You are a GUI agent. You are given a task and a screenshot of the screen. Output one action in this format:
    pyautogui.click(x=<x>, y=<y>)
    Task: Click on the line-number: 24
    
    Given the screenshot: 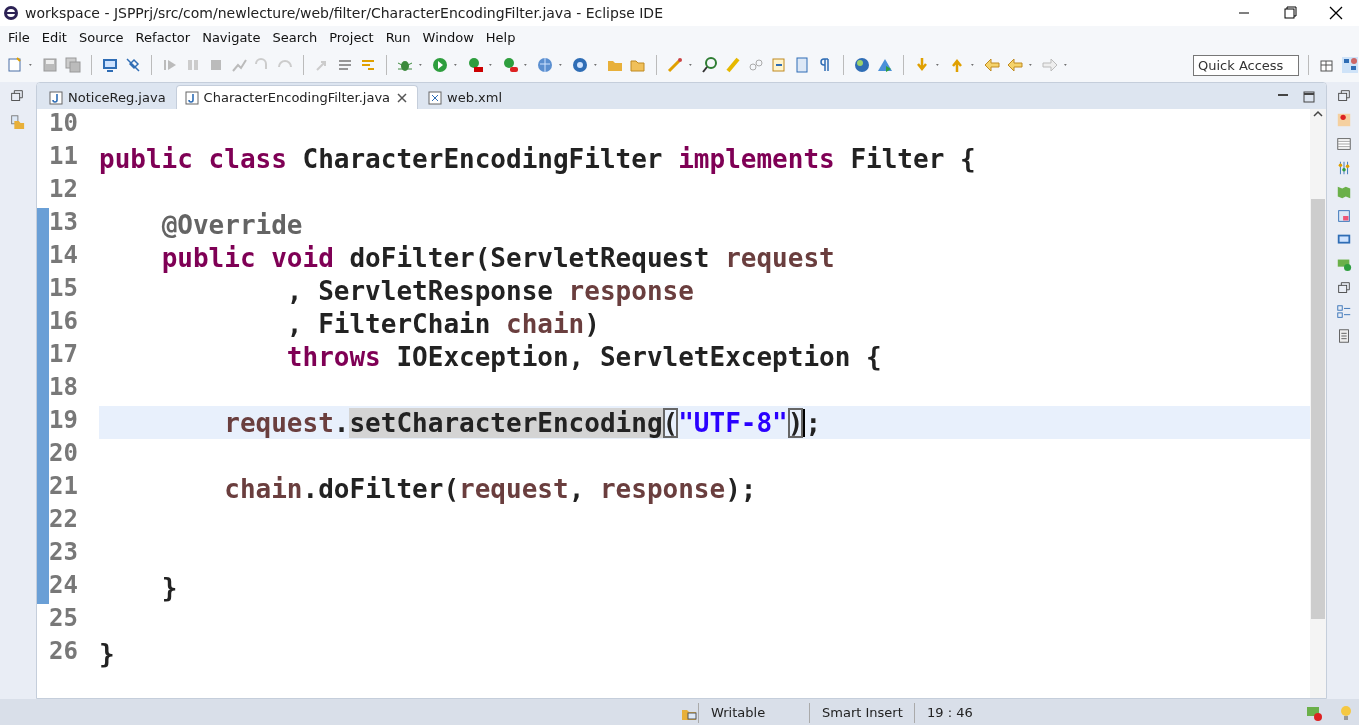 What is the action you would take?
    pyautogui.click(x=64, y=586)
    